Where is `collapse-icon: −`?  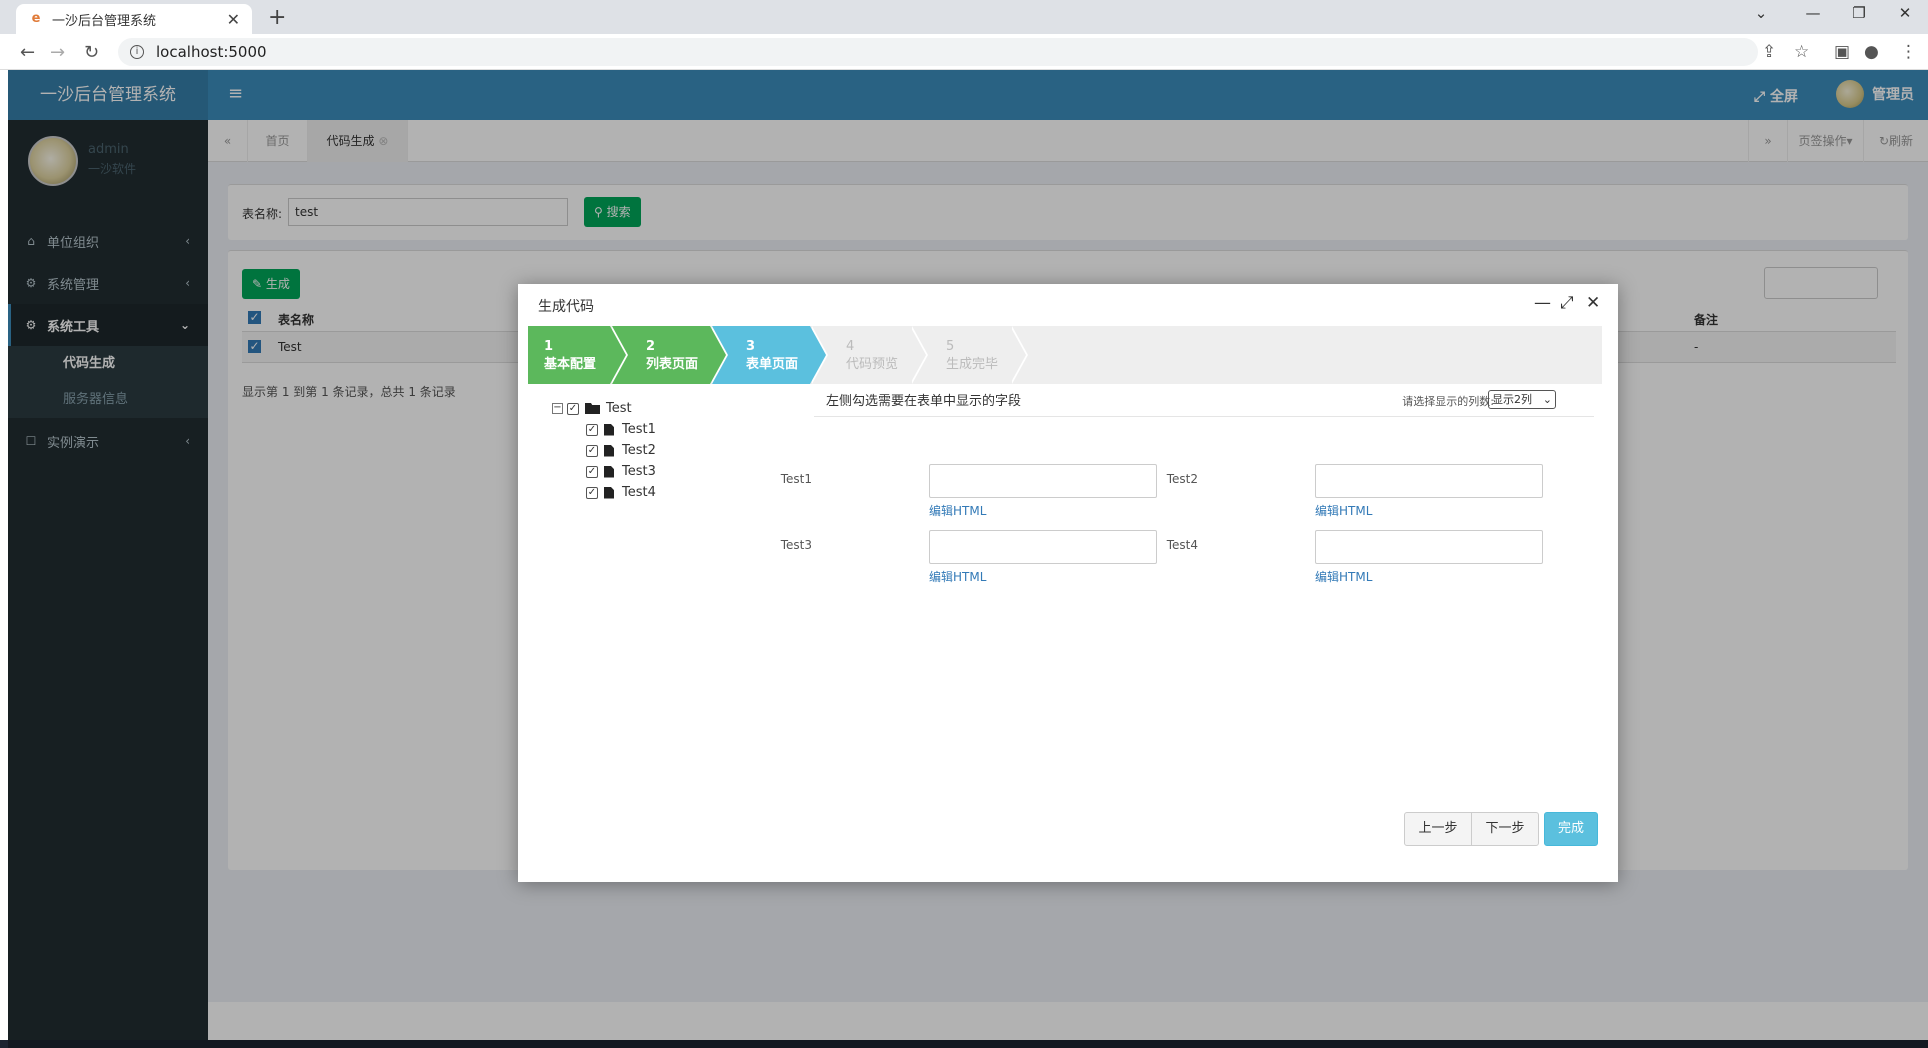 collapse-icon: − is located at coordinates (557, 408).